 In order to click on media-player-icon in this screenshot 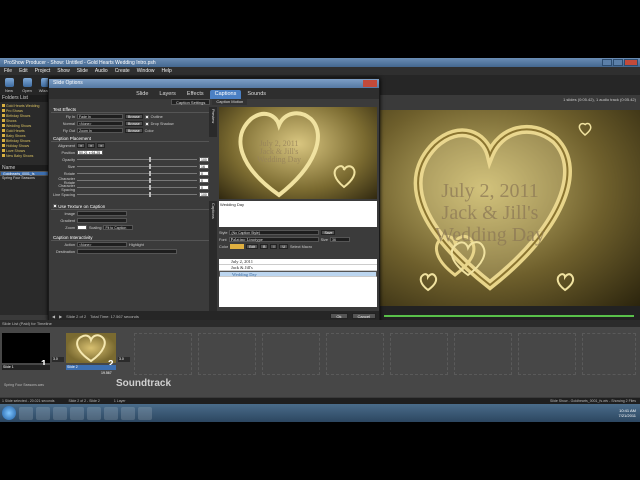, I will do `click(43, 413)`.